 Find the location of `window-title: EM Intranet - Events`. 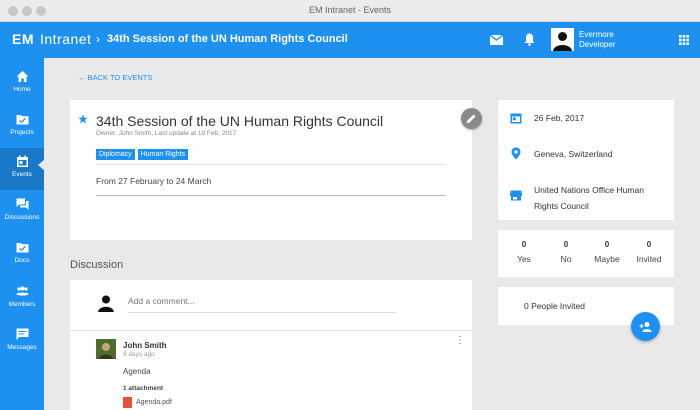

window-title: EM Intranet - Events is located at coordinates (350, 10).